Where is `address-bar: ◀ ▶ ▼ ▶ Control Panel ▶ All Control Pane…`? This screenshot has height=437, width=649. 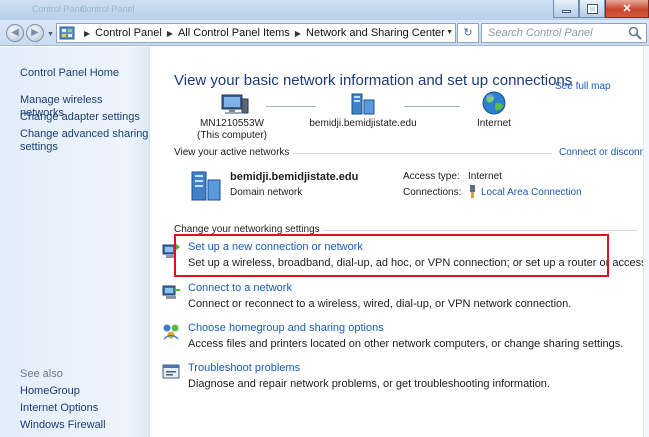 address-bar: ◀ ▶ ▼ ▶ Control Panel ▶ All Control Pane… is located at coordinates (324, 33).